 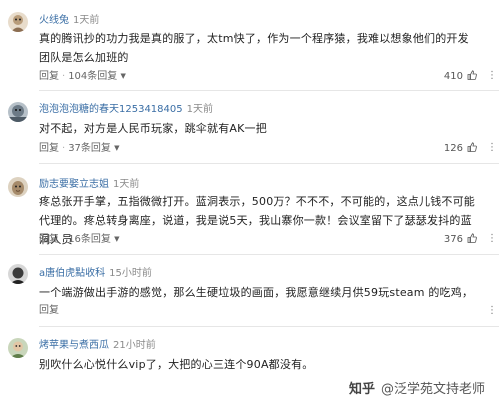 I want to click on comment-actions: 回复, so click(x=49, y=311).